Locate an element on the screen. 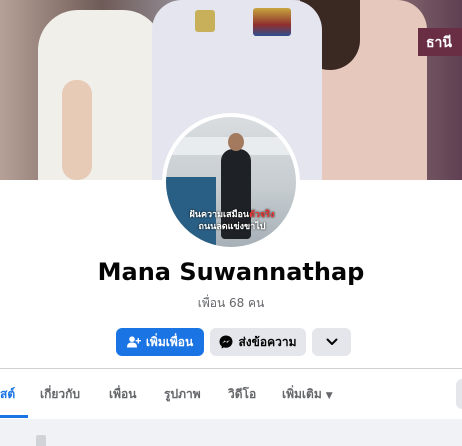 Image resolution: width=462 pixels, height=446 pixels. tab-posts: สต์ is located at coordinates (7, 394).